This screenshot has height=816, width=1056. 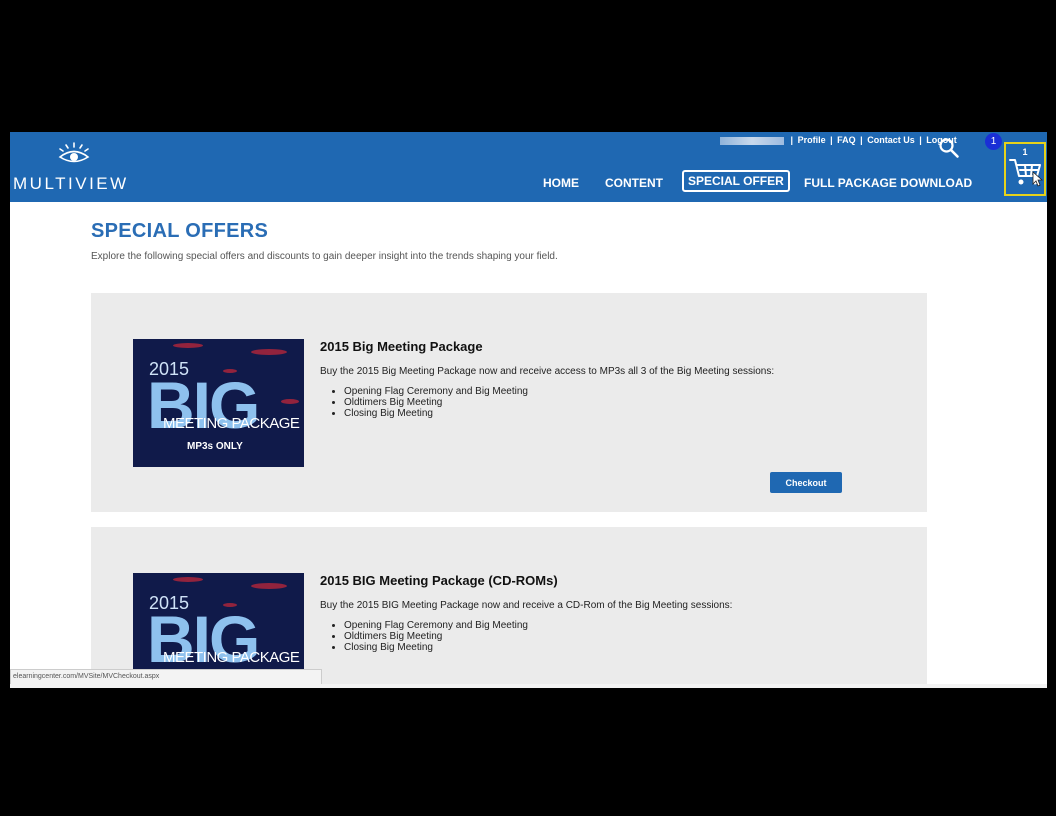 I want to click on utility-links: | Profile | FAQ | Contact Us | Logout, so click(x=838, y=140).